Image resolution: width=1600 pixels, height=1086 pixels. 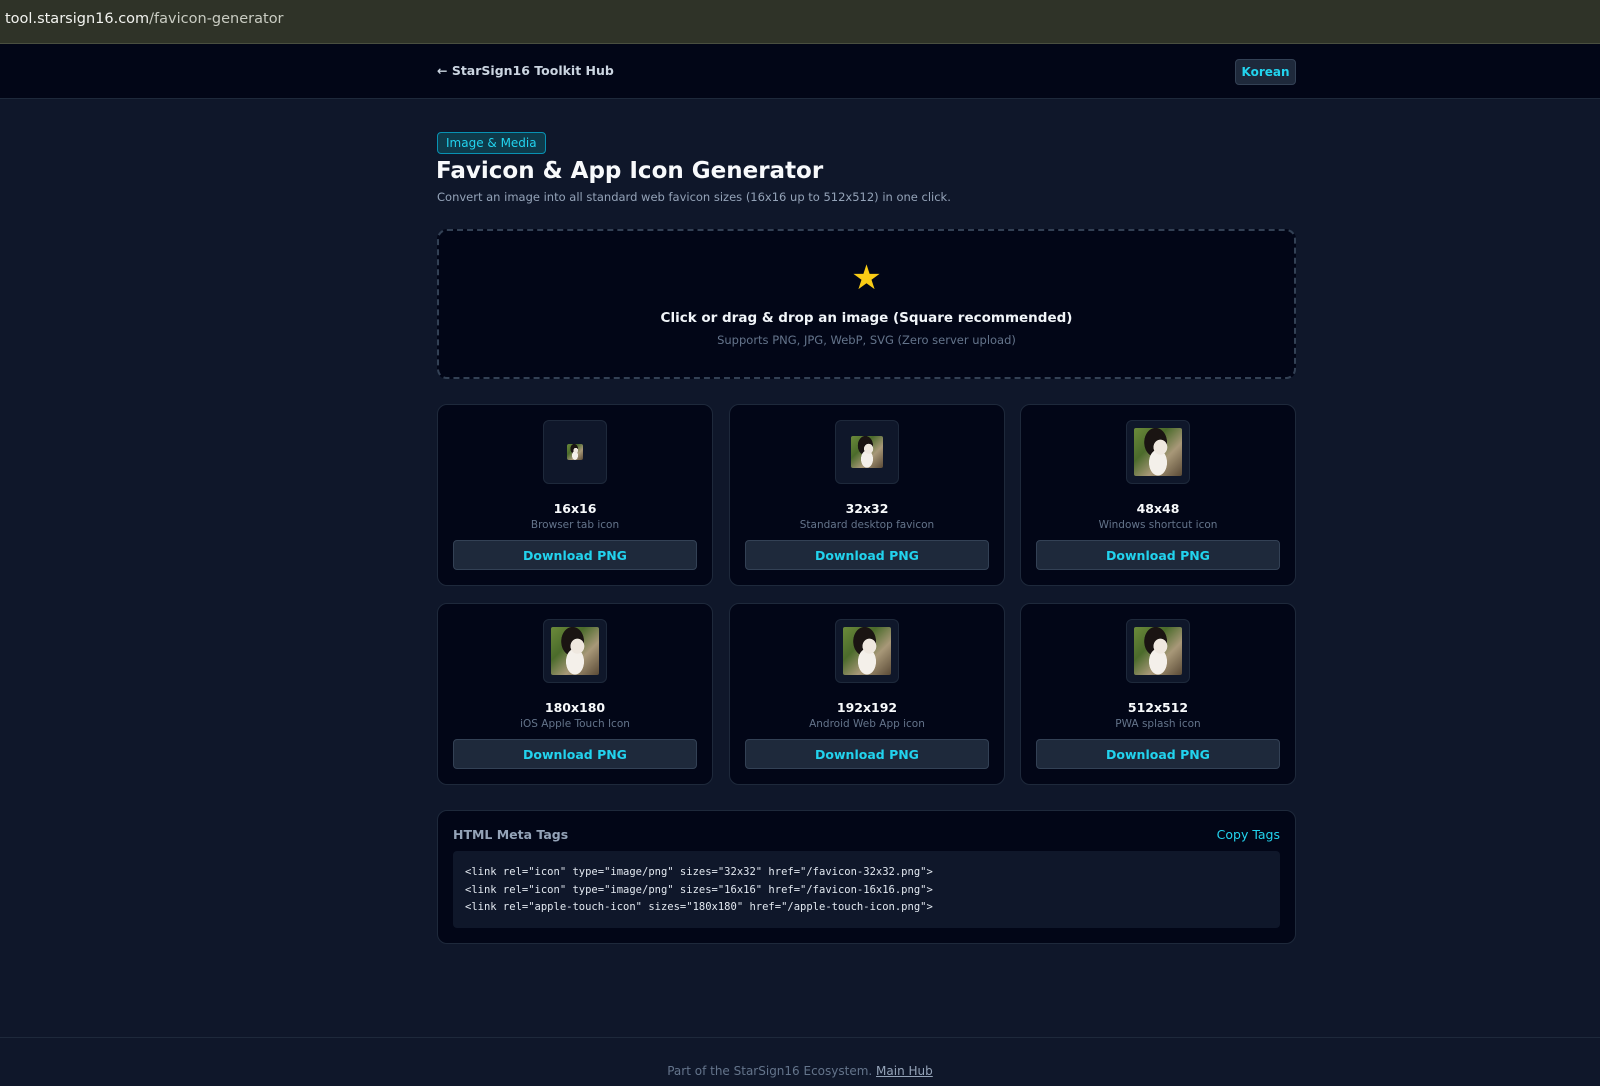 I want to click on url-path: /favicon-generator, so click(x=216, y=19).